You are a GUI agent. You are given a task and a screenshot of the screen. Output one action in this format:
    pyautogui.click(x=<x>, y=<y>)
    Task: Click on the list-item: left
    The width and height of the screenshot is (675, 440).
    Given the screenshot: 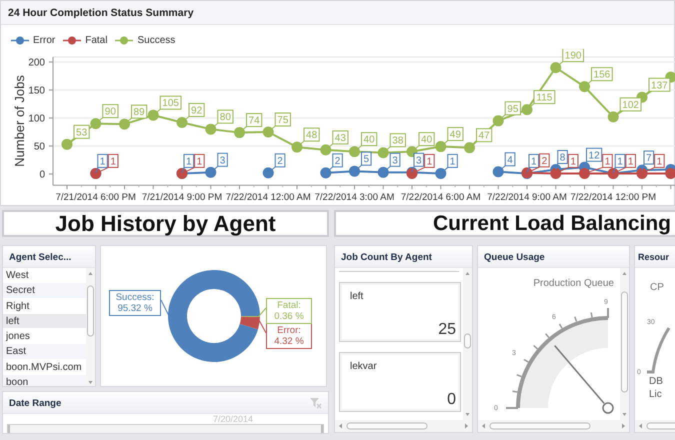 What is the action you would take?
    pyautogui.click(x=44, y=322)
    